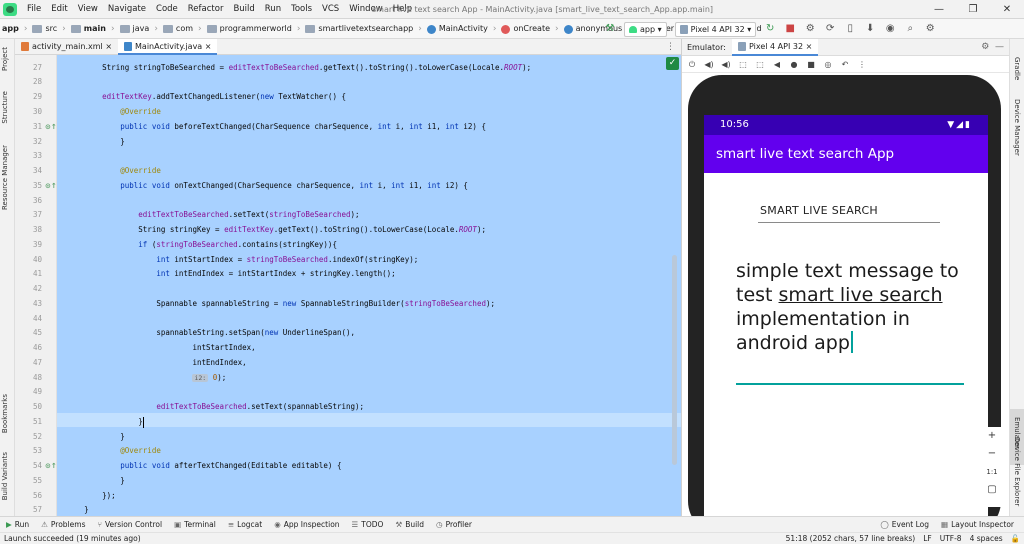 The height and width of the screenshot is (544, 1024). What do you see at coordinates (17, 525) in the screenshot?
I see `run-tool-button: ▶ Run` at bounding box center [17, 525].